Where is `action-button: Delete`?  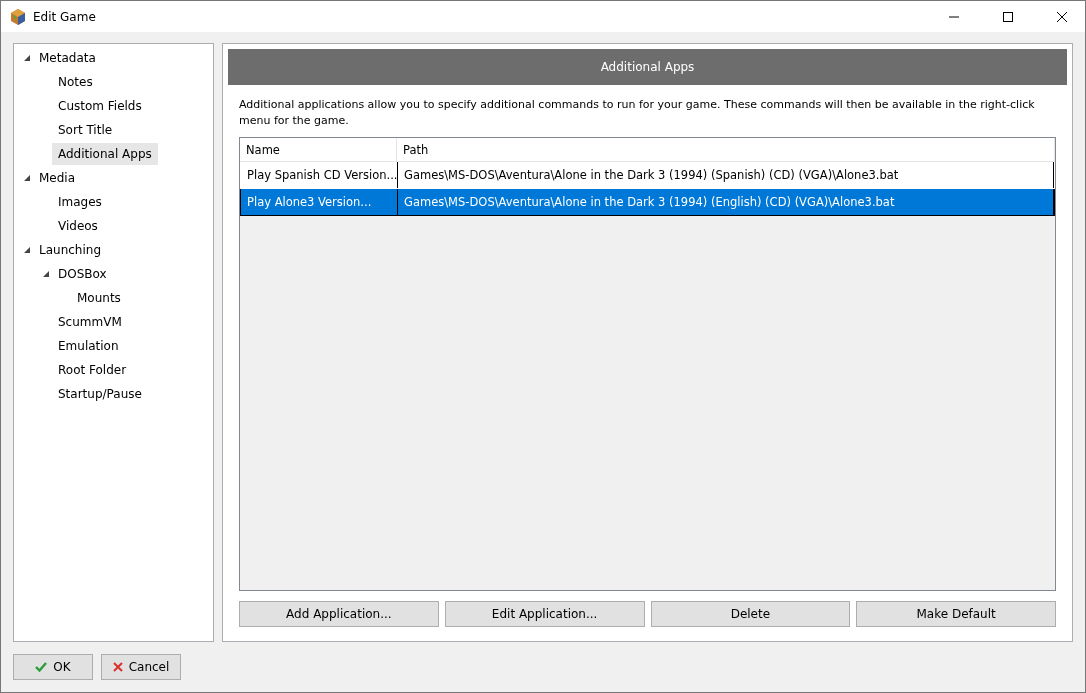 action-button: Delete is located at coordinates (750, 614).